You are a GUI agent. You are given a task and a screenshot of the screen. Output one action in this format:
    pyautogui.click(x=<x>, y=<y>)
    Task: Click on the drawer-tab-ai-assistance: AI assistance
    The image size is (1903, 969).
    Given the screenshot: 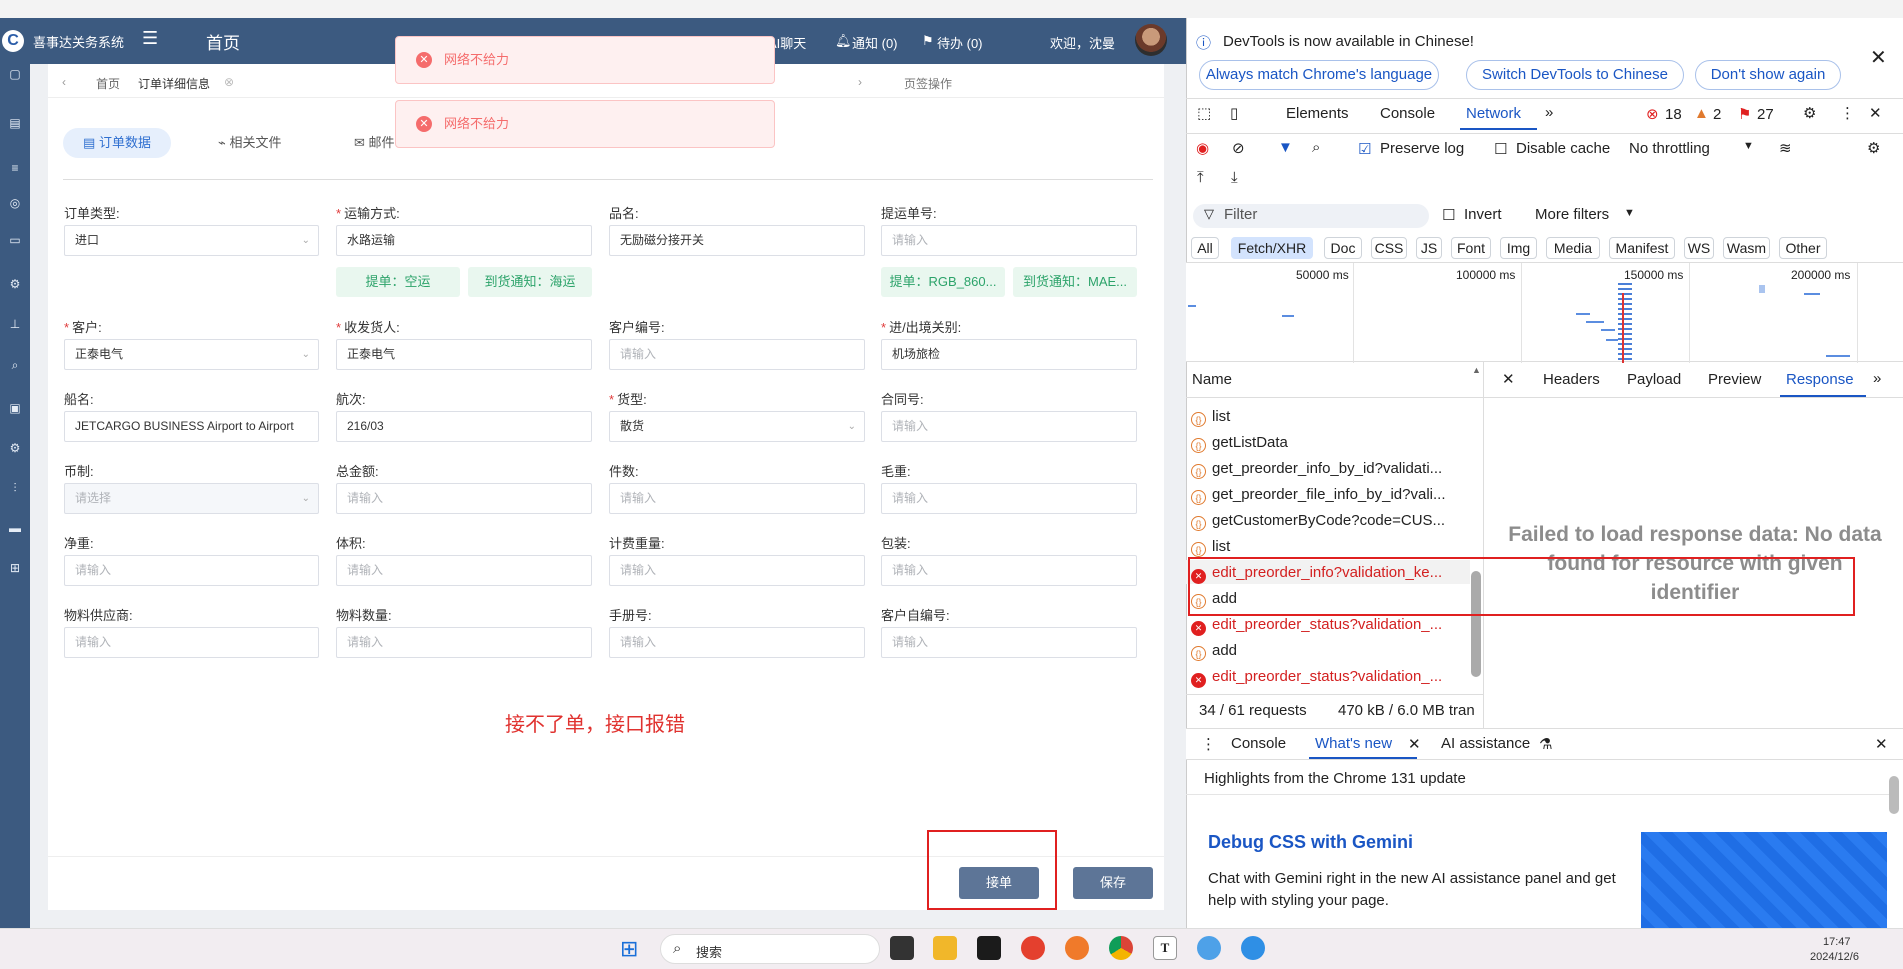 What is the action you would take?
    pyautogui.click(x=1485, y=743)
    